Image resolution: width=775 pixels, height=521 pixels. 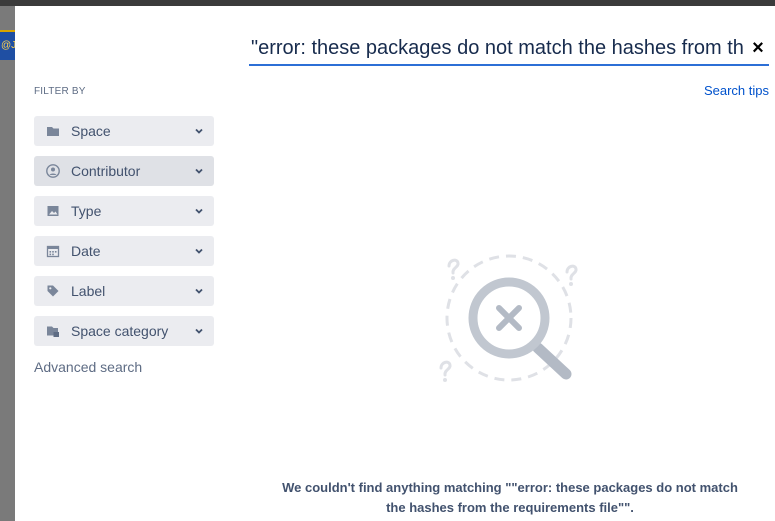 I want to click on no-results-line-2: the hashes from the requirements file""., so click(x=510, y=507).